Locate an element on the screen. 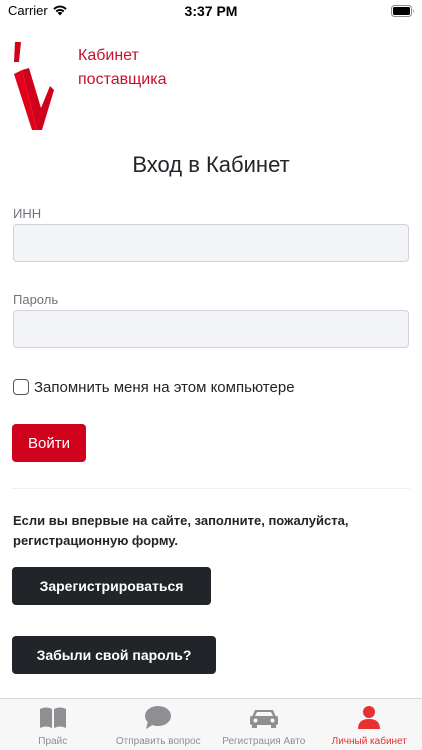  tab-car-registration-label: Регистрация Авто is located at coordinates (264, 741).